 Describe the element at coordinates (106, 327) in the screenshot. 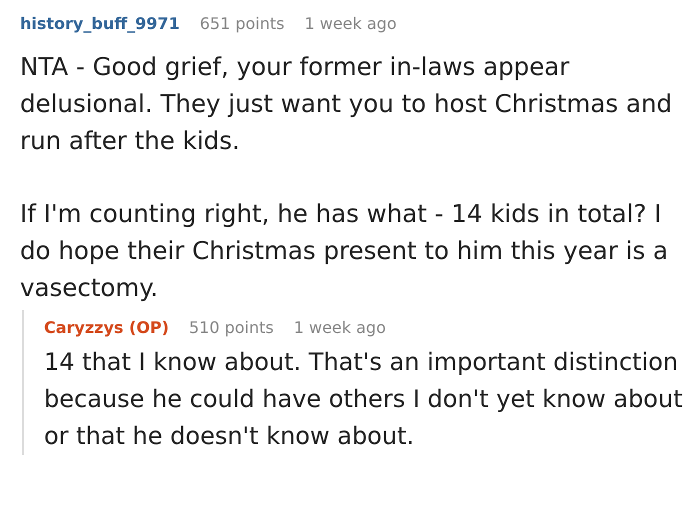

I see `username: Caryzzys (OP)` at that location.